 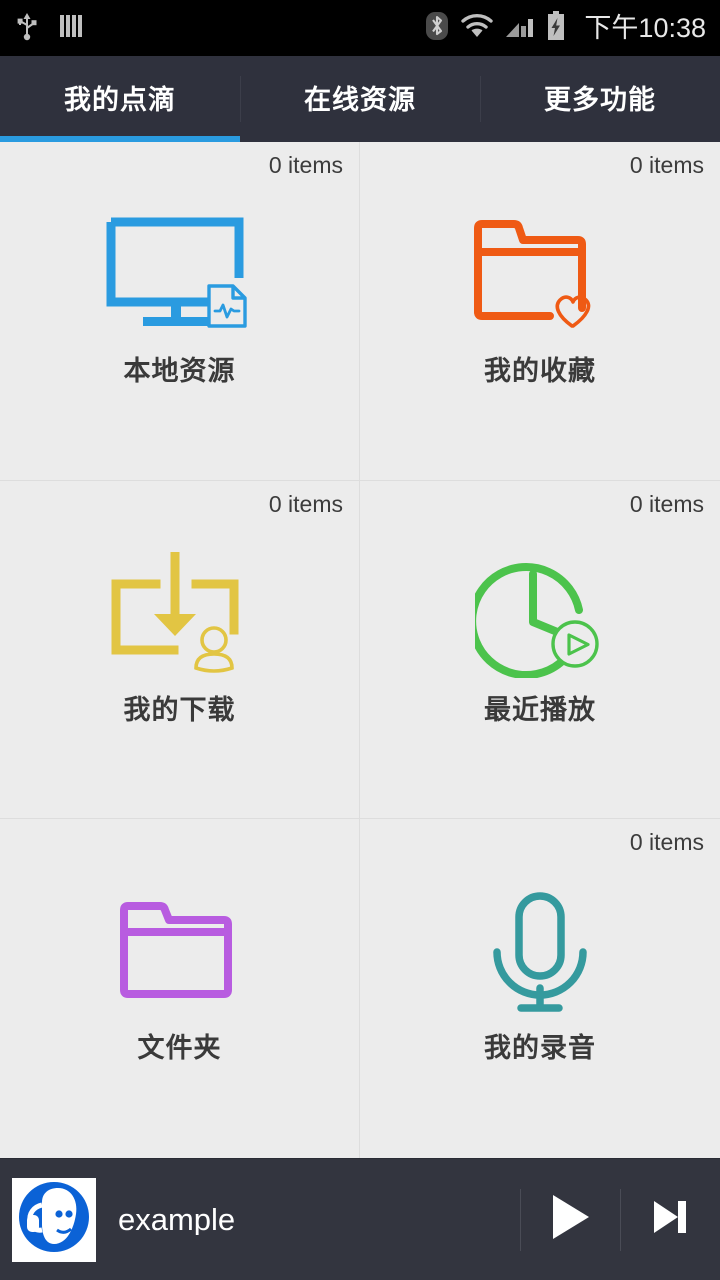 What do you see at coordinates (177, 1219) in the screenshot?
I see `now-playing-title: example` at bounding box center [177, 1219].